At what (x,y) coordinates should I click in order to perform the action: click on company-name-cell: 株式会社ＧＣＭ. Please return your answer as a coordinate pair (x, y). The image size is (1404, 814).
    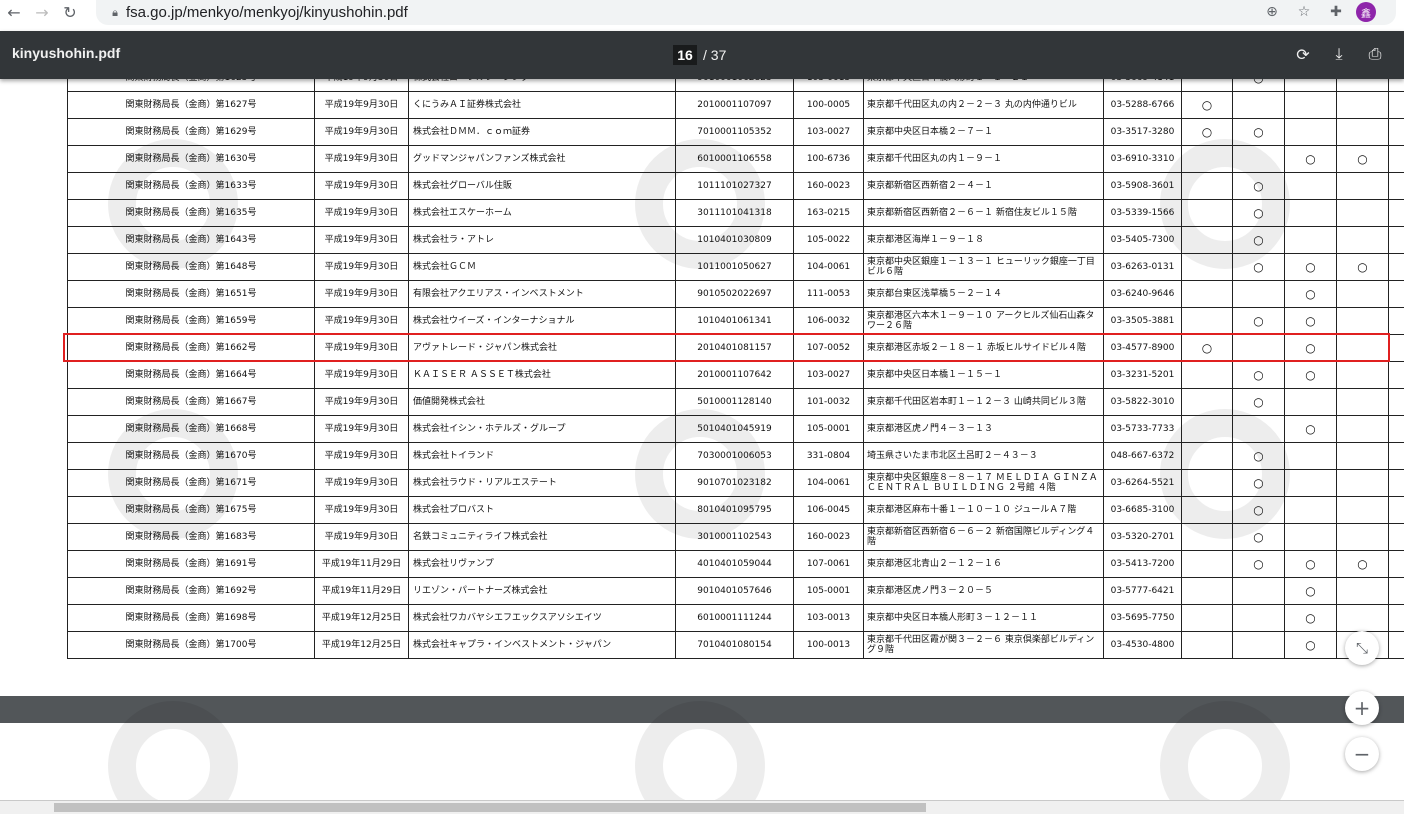
    Looking at the image, I should click on (541, 267).